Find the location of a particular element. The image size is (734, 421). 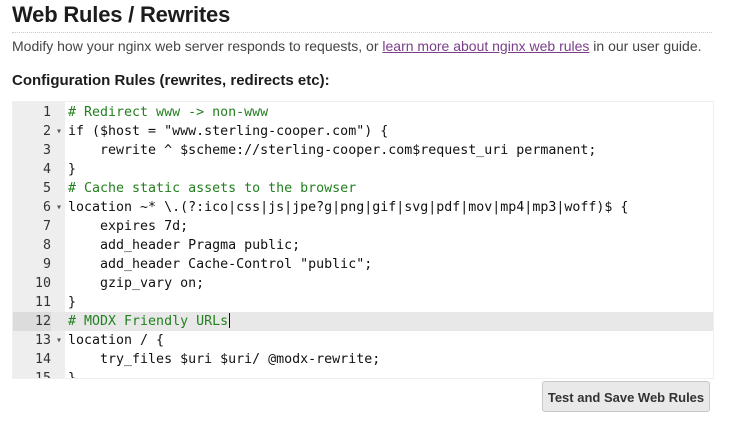

page-title: Web Rules / Rewrites is located at coordinates (121, 14).